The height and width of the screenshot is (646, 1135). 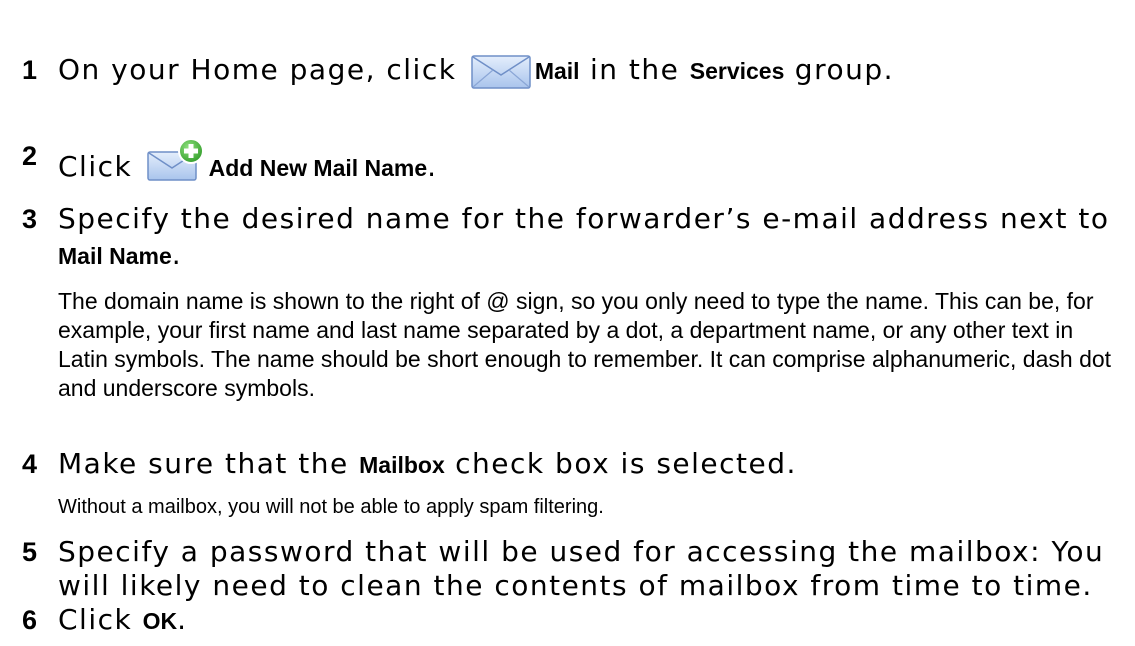 I want to click on step-number: 3, so click(x=30, y=219).